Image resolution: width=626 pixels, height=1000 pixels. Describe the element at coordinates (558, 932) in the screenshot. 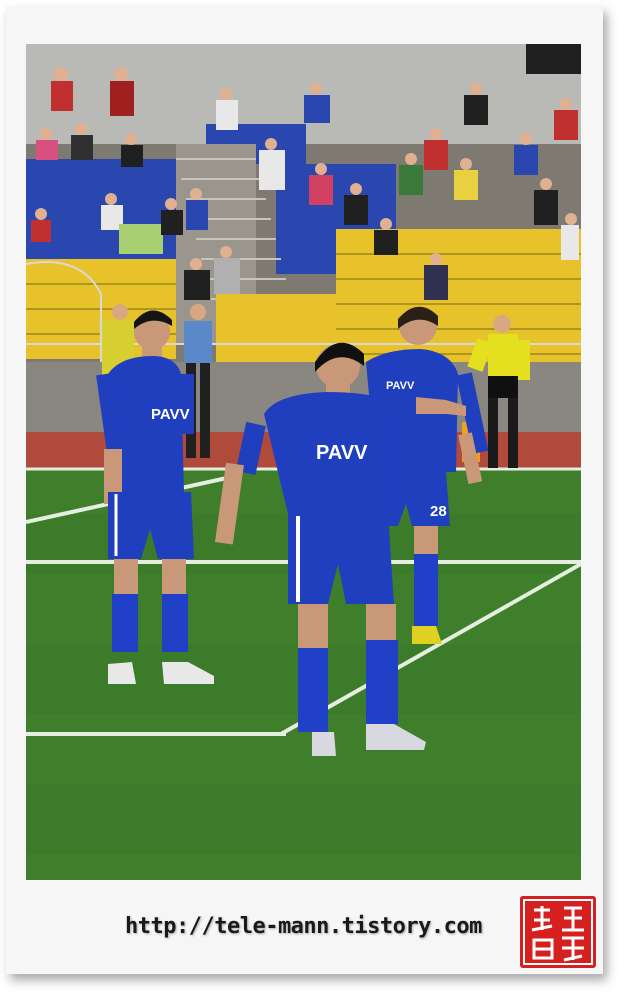

I see `red-seal-stamp` at that location.